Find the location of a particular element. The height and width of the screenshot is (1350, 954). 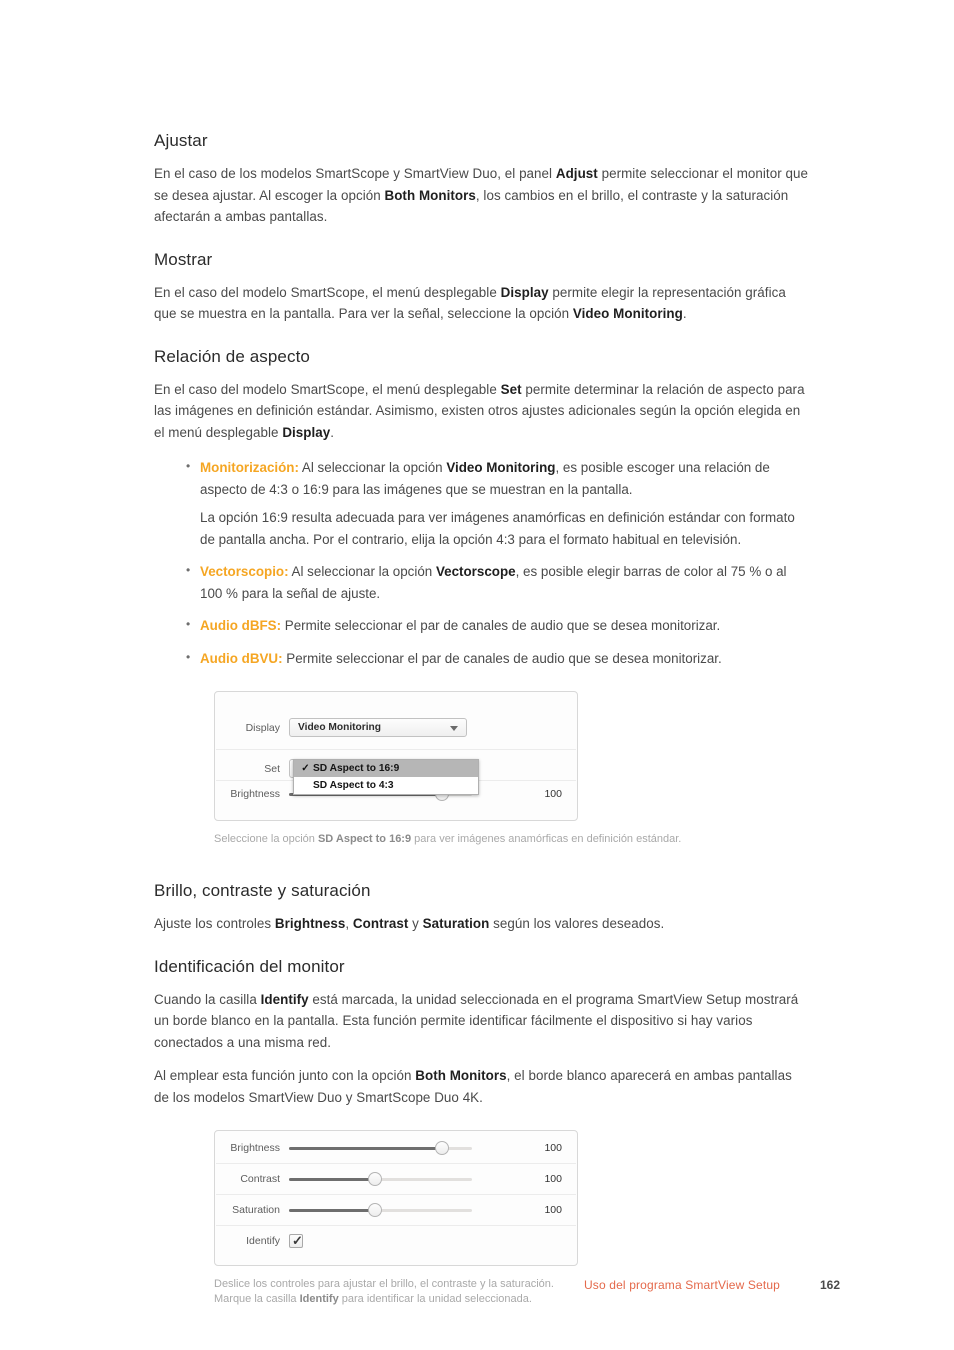

contrast-slider is located at coordinates (380, 1179).